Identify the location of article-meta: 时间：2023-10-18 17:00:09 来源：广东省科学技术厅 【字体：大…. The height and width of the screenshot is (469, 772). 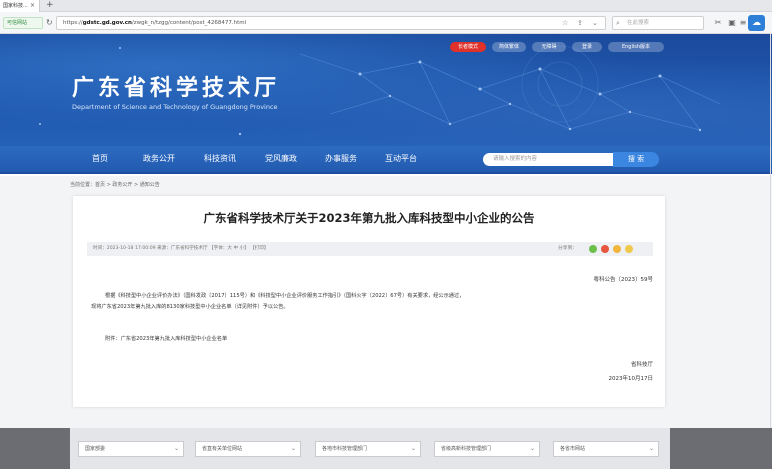
(181, 248).